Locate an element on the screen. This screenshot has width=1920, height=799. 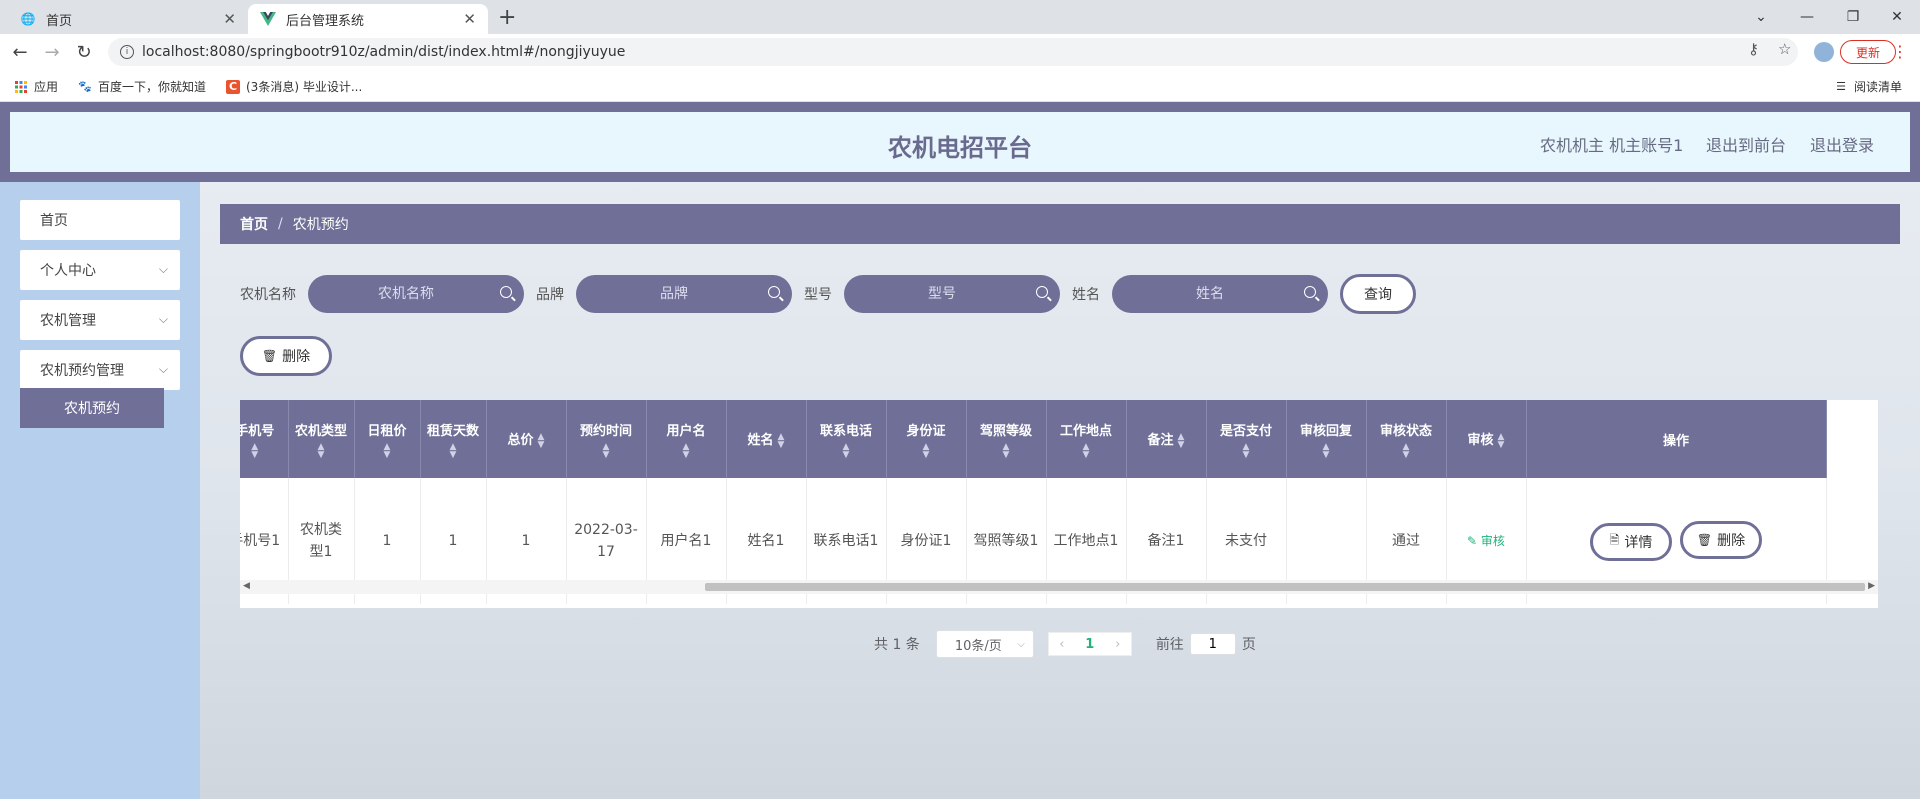
column-header: 租赁天数 ▲ ▼ is located at coordinates (453, 439).